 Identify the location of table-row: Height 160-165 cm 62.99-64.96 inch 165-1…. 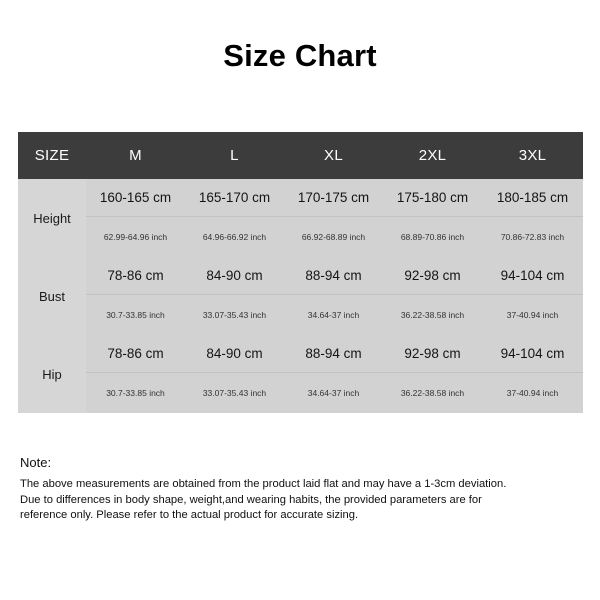
(300, 218).